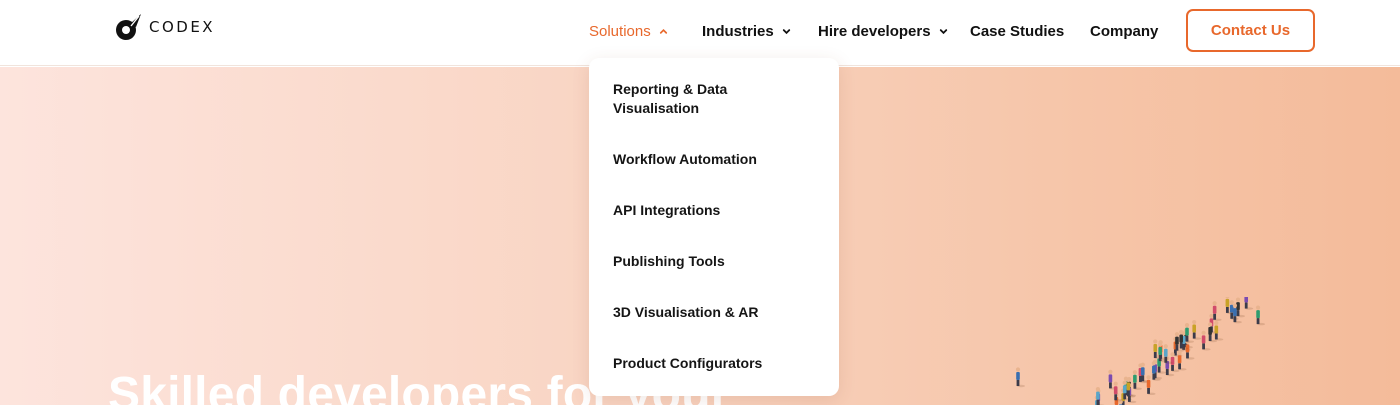 Image resolution: width=1400 pixels, height=405 pixels. Describe the element at coordinates (713, 363) in the screenshot. I see `dropdown-item-product-configurators: Product Configurators` at that location.